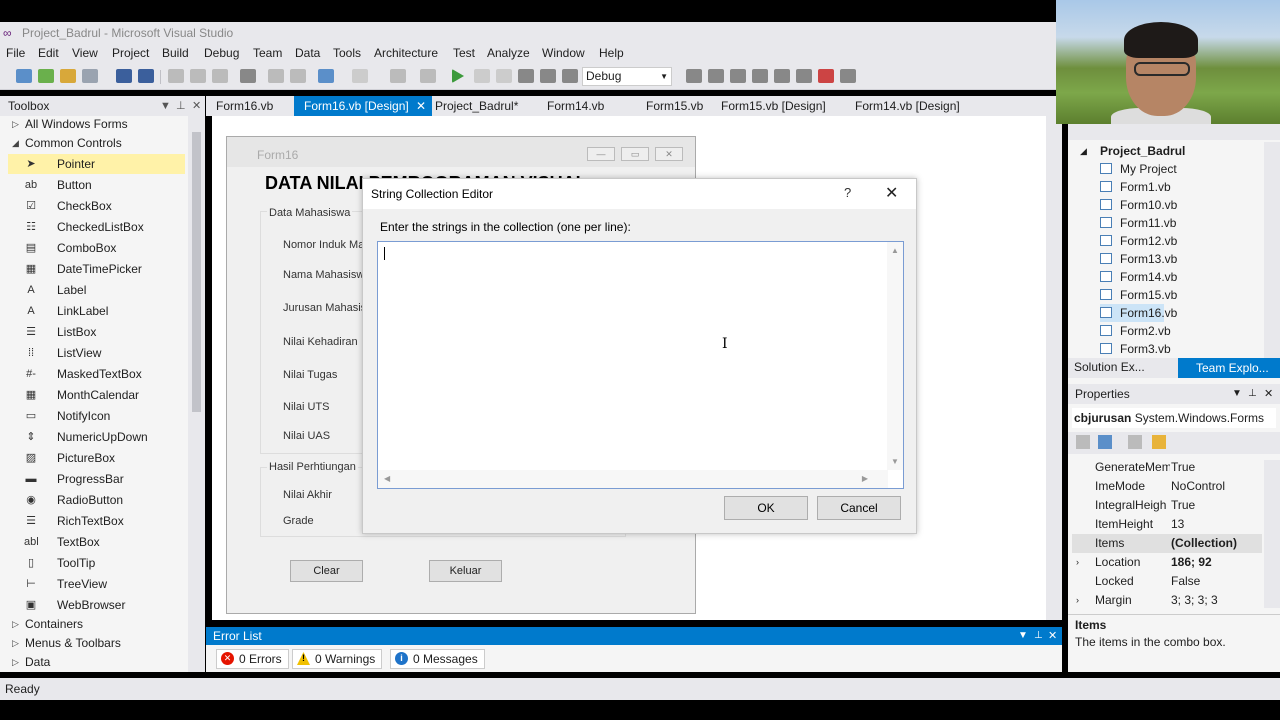  What do you see at coordinates (1167, 581) in the screenshot?
I see `property-row-locked: Locked False` at bounding box center [1167, 581].